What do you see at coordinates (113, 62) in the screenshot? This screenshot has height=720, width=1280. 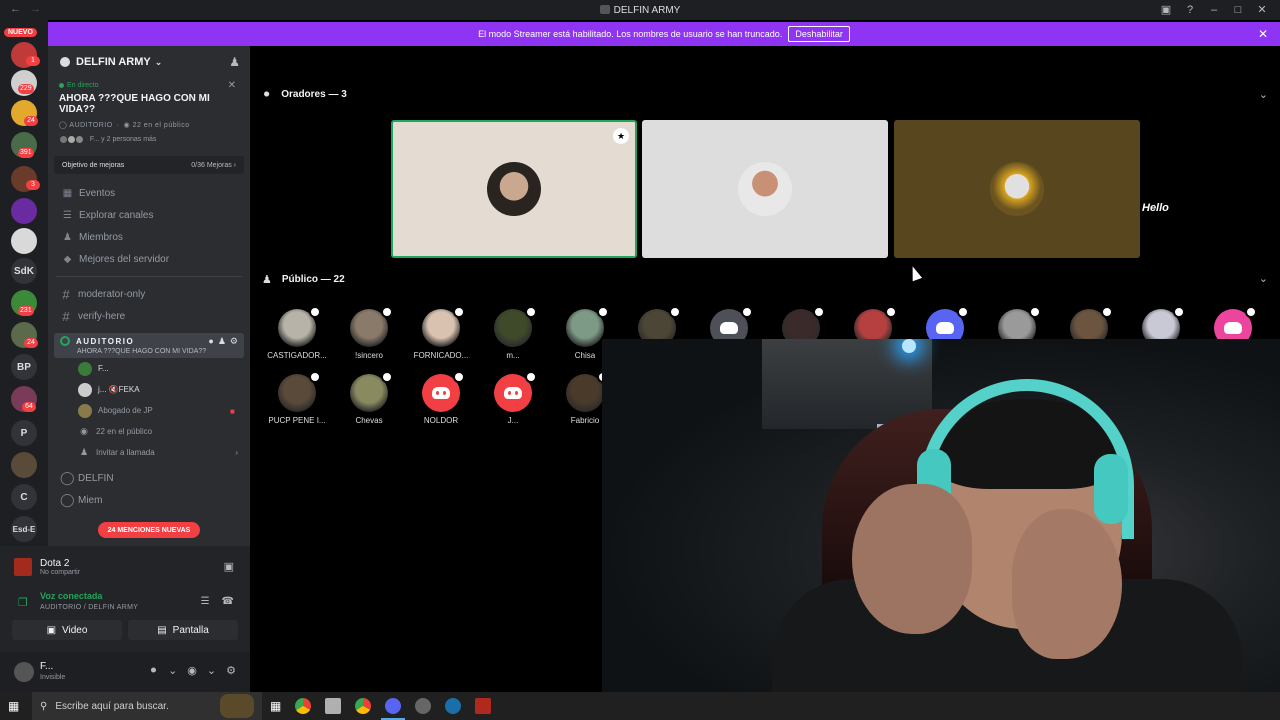 I see `server-name: DELFIN ARMY` at bounding box center [113, 62].